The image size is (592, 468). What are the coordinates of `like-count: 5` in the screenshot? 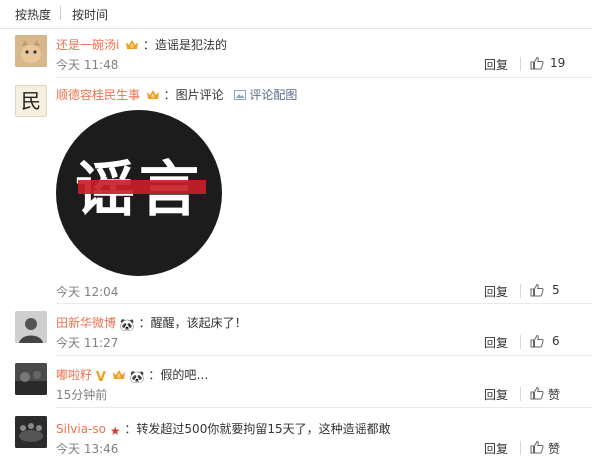 It's located at (556, 290).